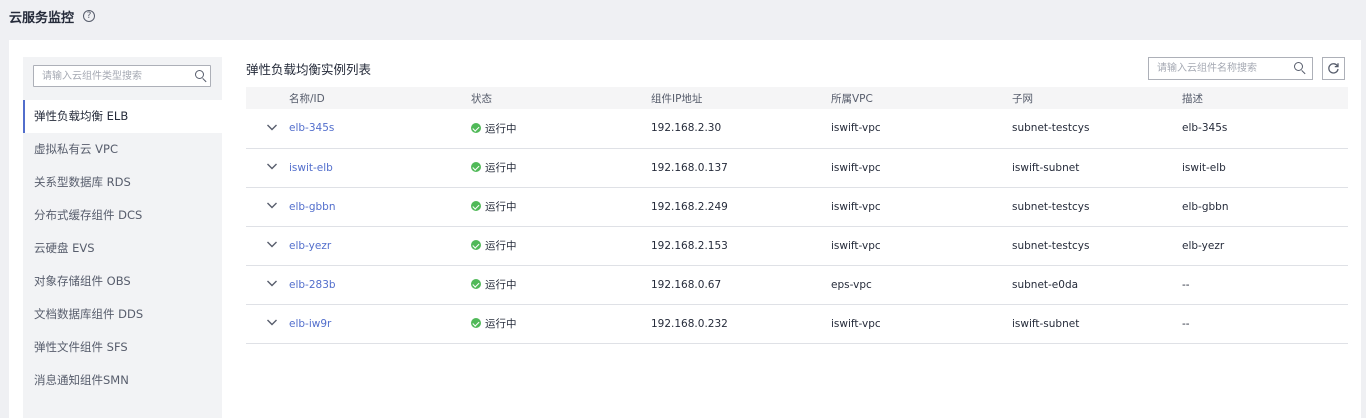  What do you see at coordinates (741, 168) in the screenshot?
I see `ip-cell: 192.168.0.137` at bounding box center [741, 168].